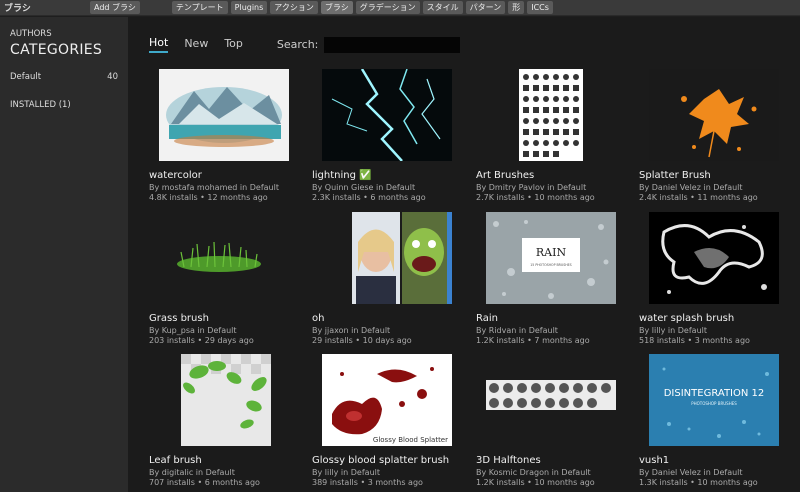  Describe the element at coordinates (115, 7) in the screenshot. I see `add-brush-button: Add ブラシ` at that location.